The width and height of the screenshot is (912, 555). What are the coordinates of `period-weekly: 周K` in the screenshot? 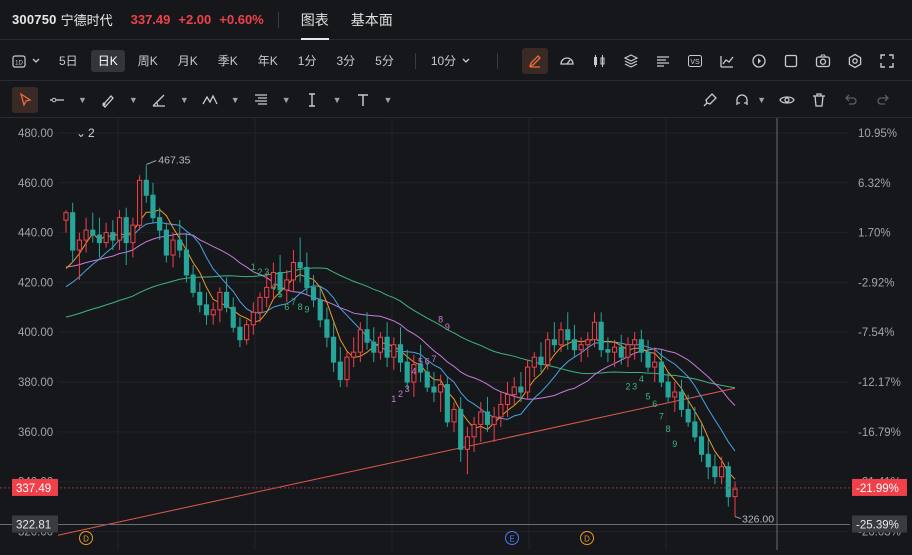 It's located at (148, 61).